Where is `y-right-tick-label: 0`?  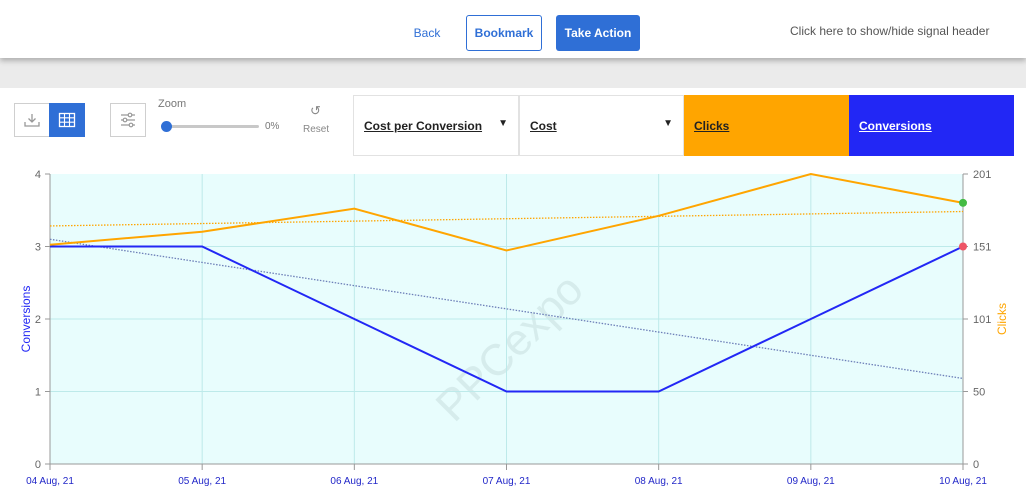 y-right-tick-label: 0 is located at coordinates (976, 465).